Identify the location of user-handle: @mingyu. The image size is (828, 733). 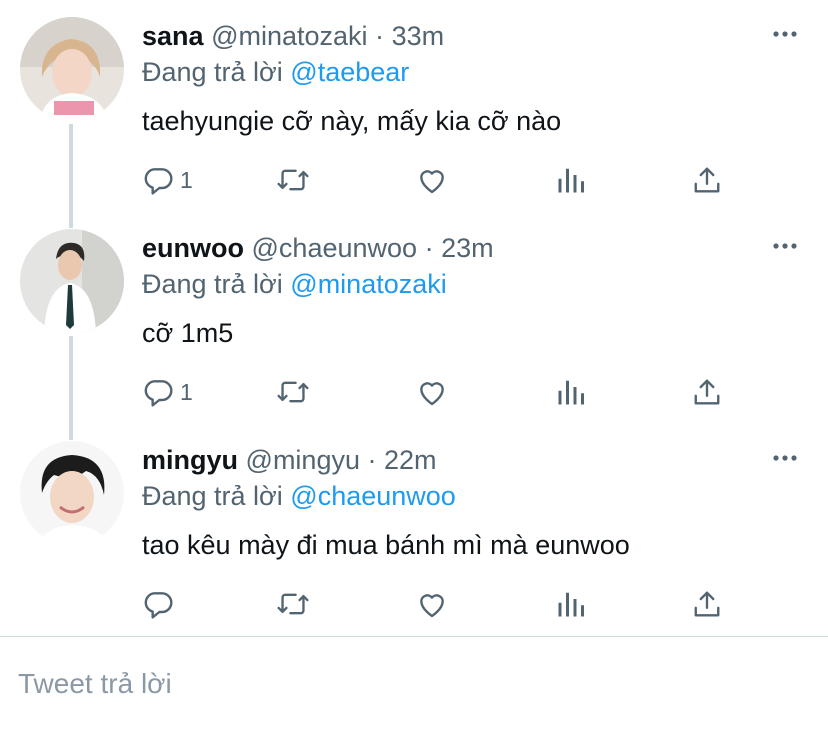
(303, 460).